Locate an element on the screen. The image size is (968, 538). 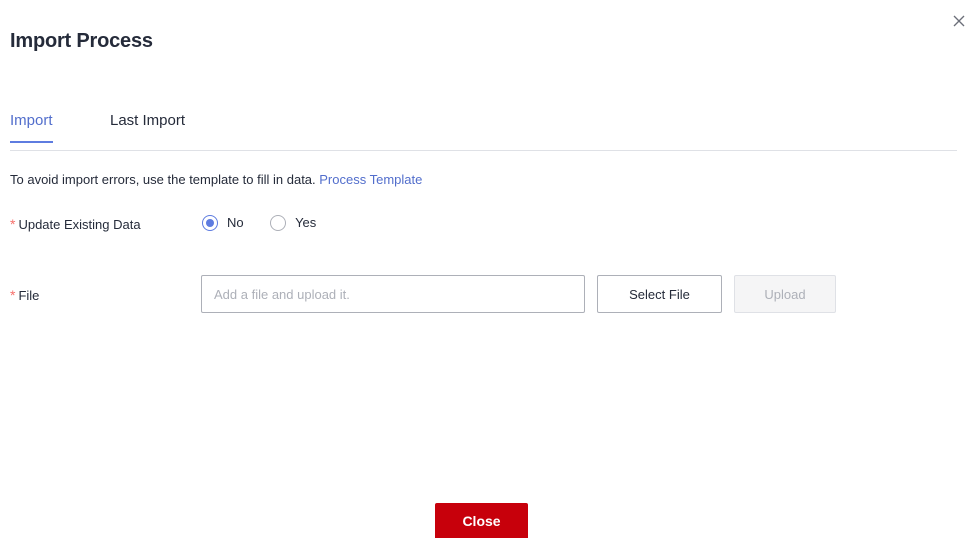
update-existing-data-radio-group: No Yes is located at coordinates (270, 225).